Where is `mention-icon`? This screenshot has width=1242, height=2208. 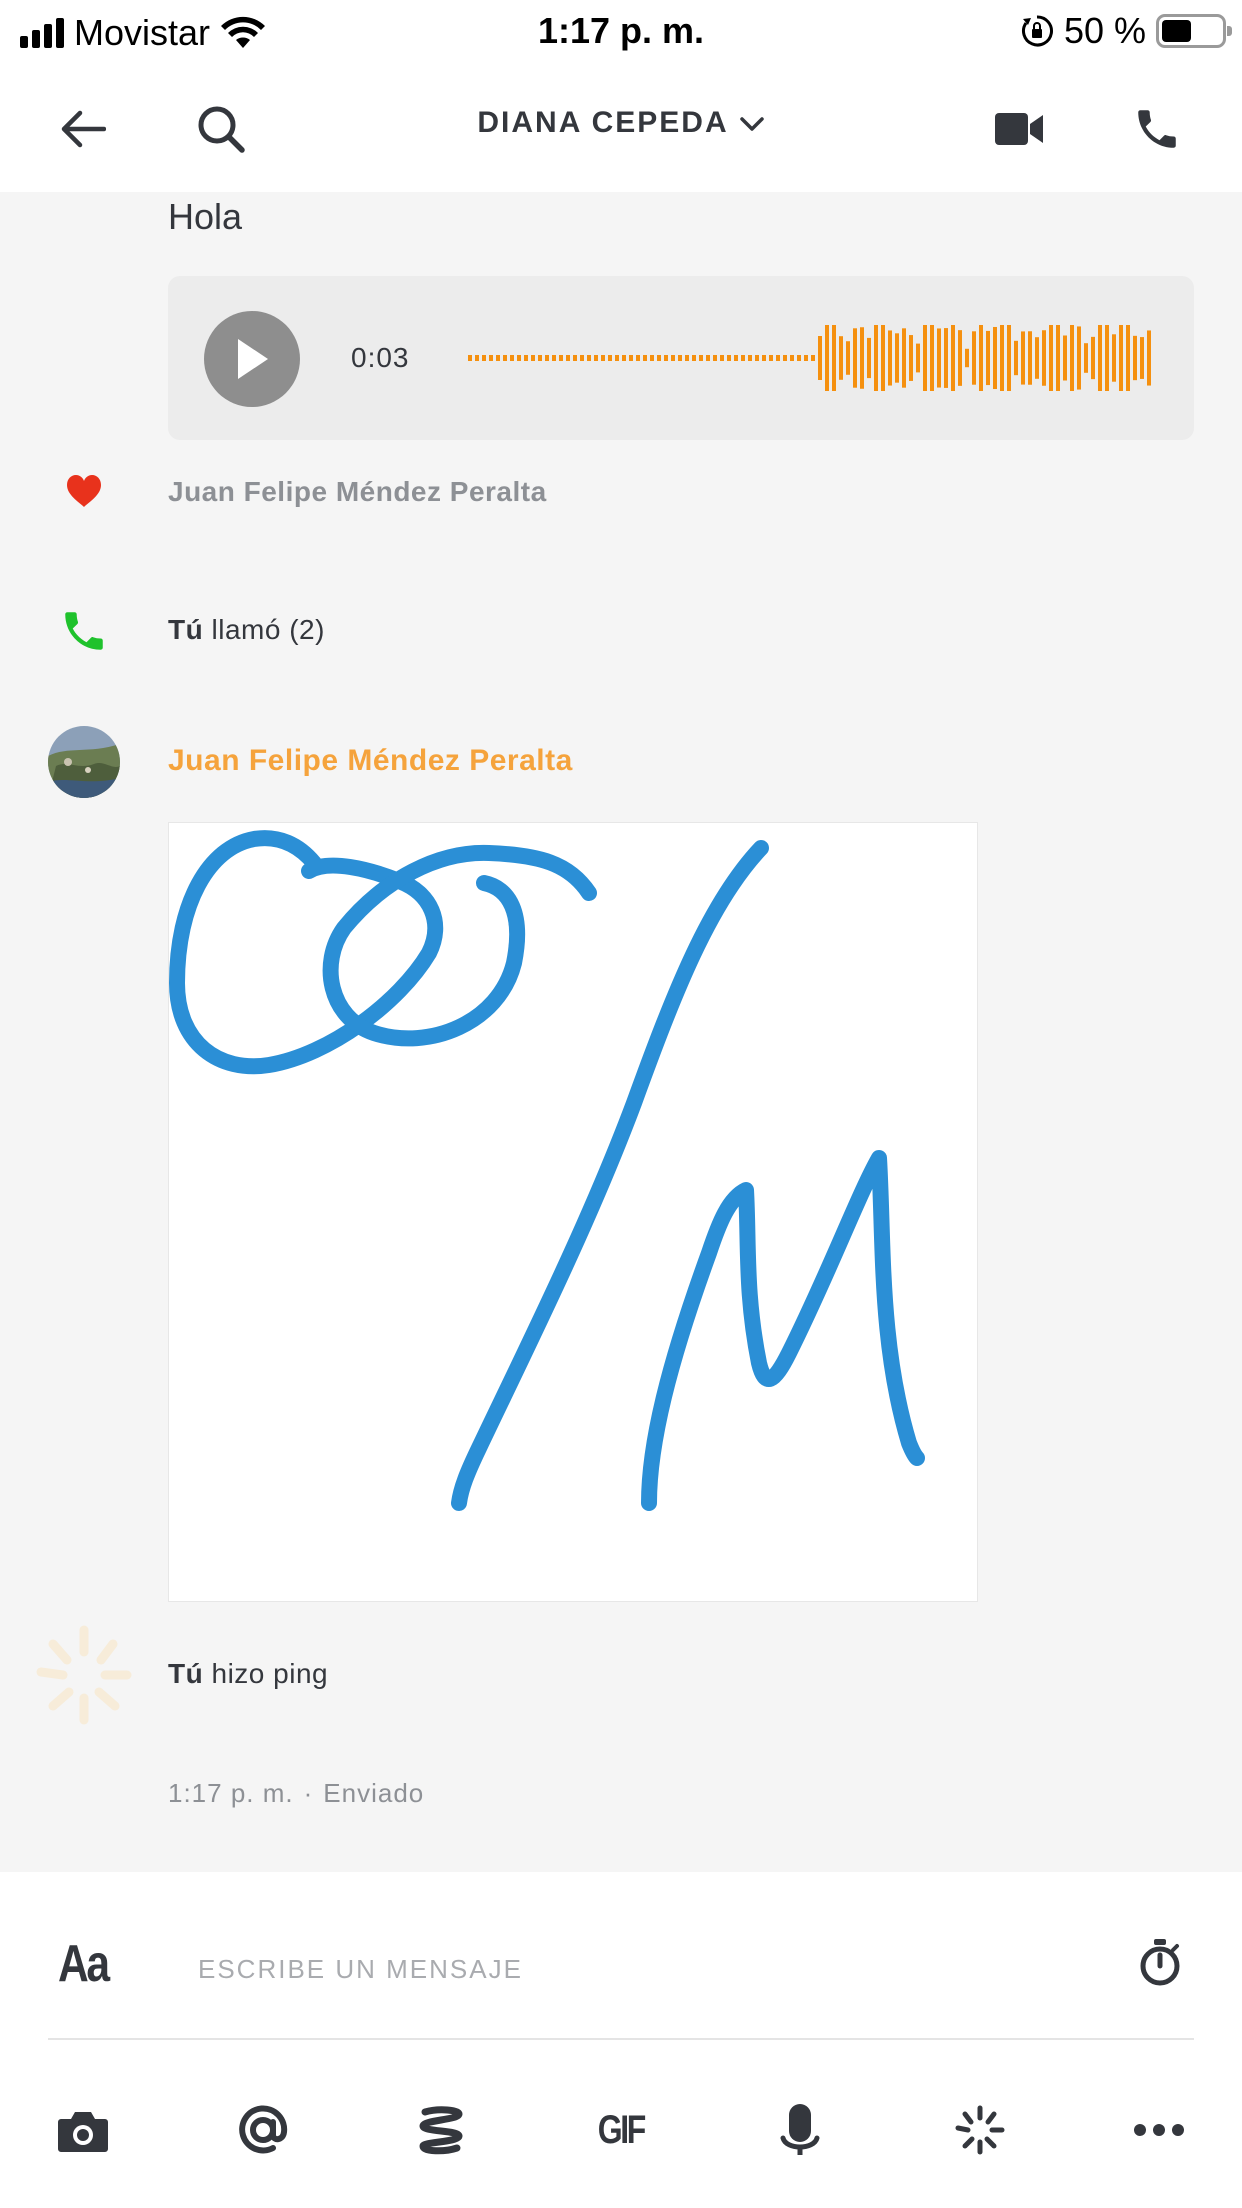
mention-icon is located at coordinates (263, 2130).